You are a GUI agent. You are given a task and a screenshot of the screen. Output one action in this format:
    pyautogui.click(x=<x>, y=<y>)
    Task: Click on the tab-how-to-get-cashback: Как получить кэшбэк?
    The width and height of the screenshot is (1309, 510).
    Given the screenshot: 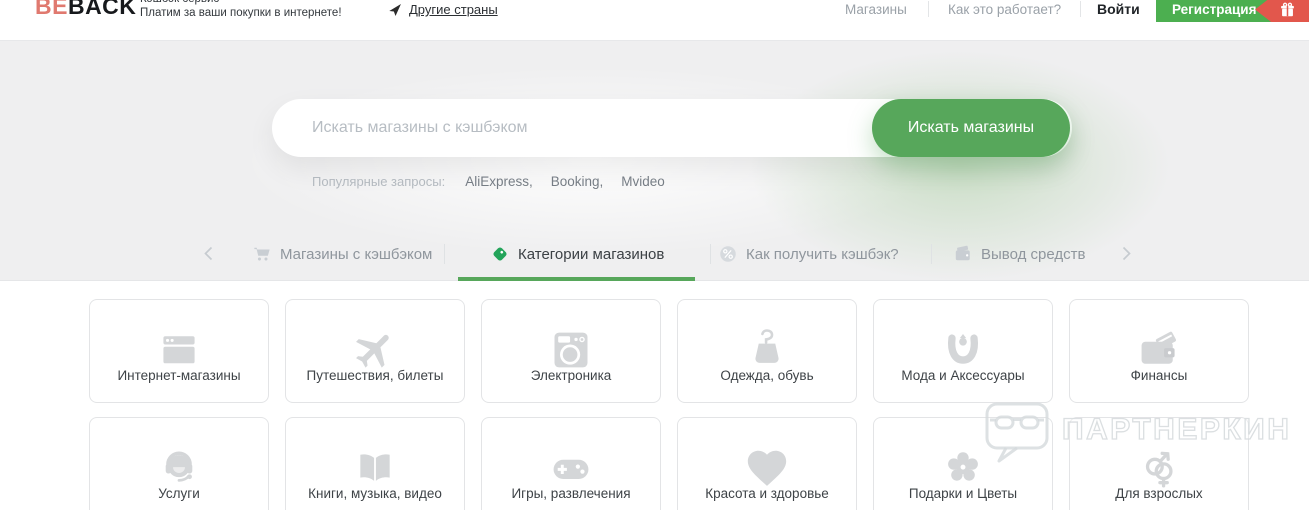 What is the action you would take?
    pyautogui.click(x=809, y=254)
    